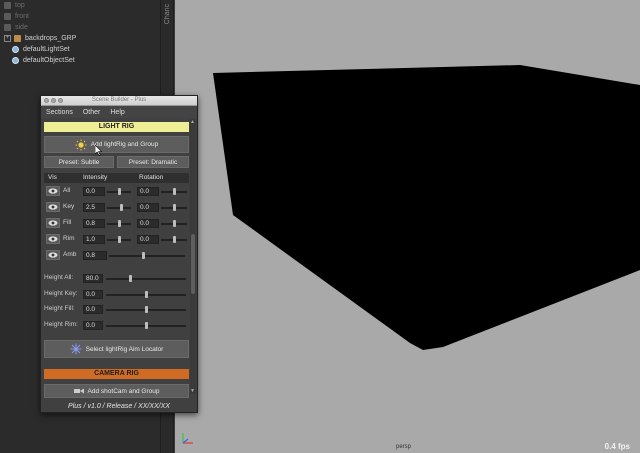 The width and height of the screenshot is (640, 453). Describe the element at coordinates (22, 16) in the screenshot. I see `outliner-item-label: front` at that location.